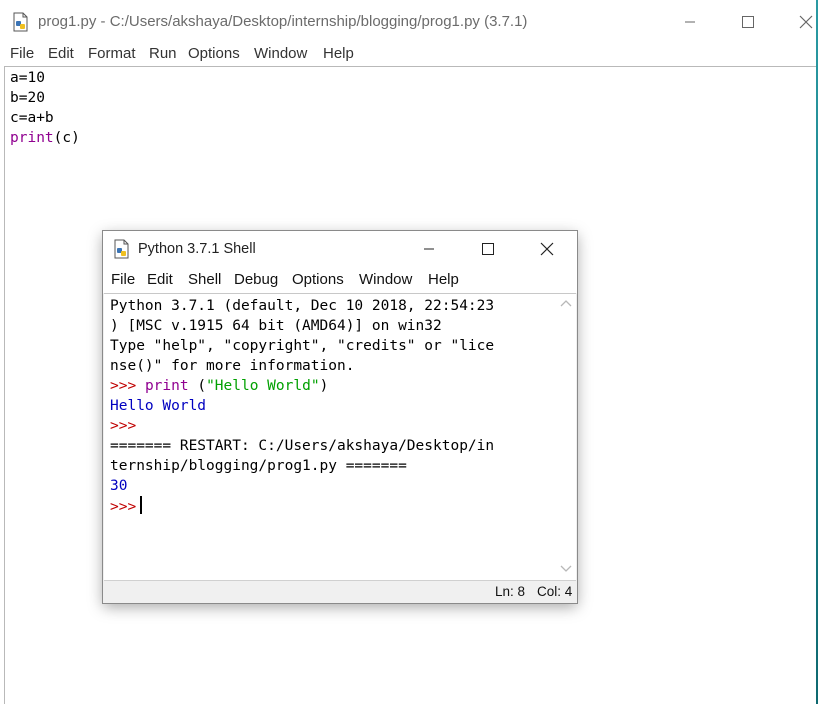  What do you see at coordinates (197, 386) in the screenshot?
I see `shell-text: (` at bounding box center [197, 386].